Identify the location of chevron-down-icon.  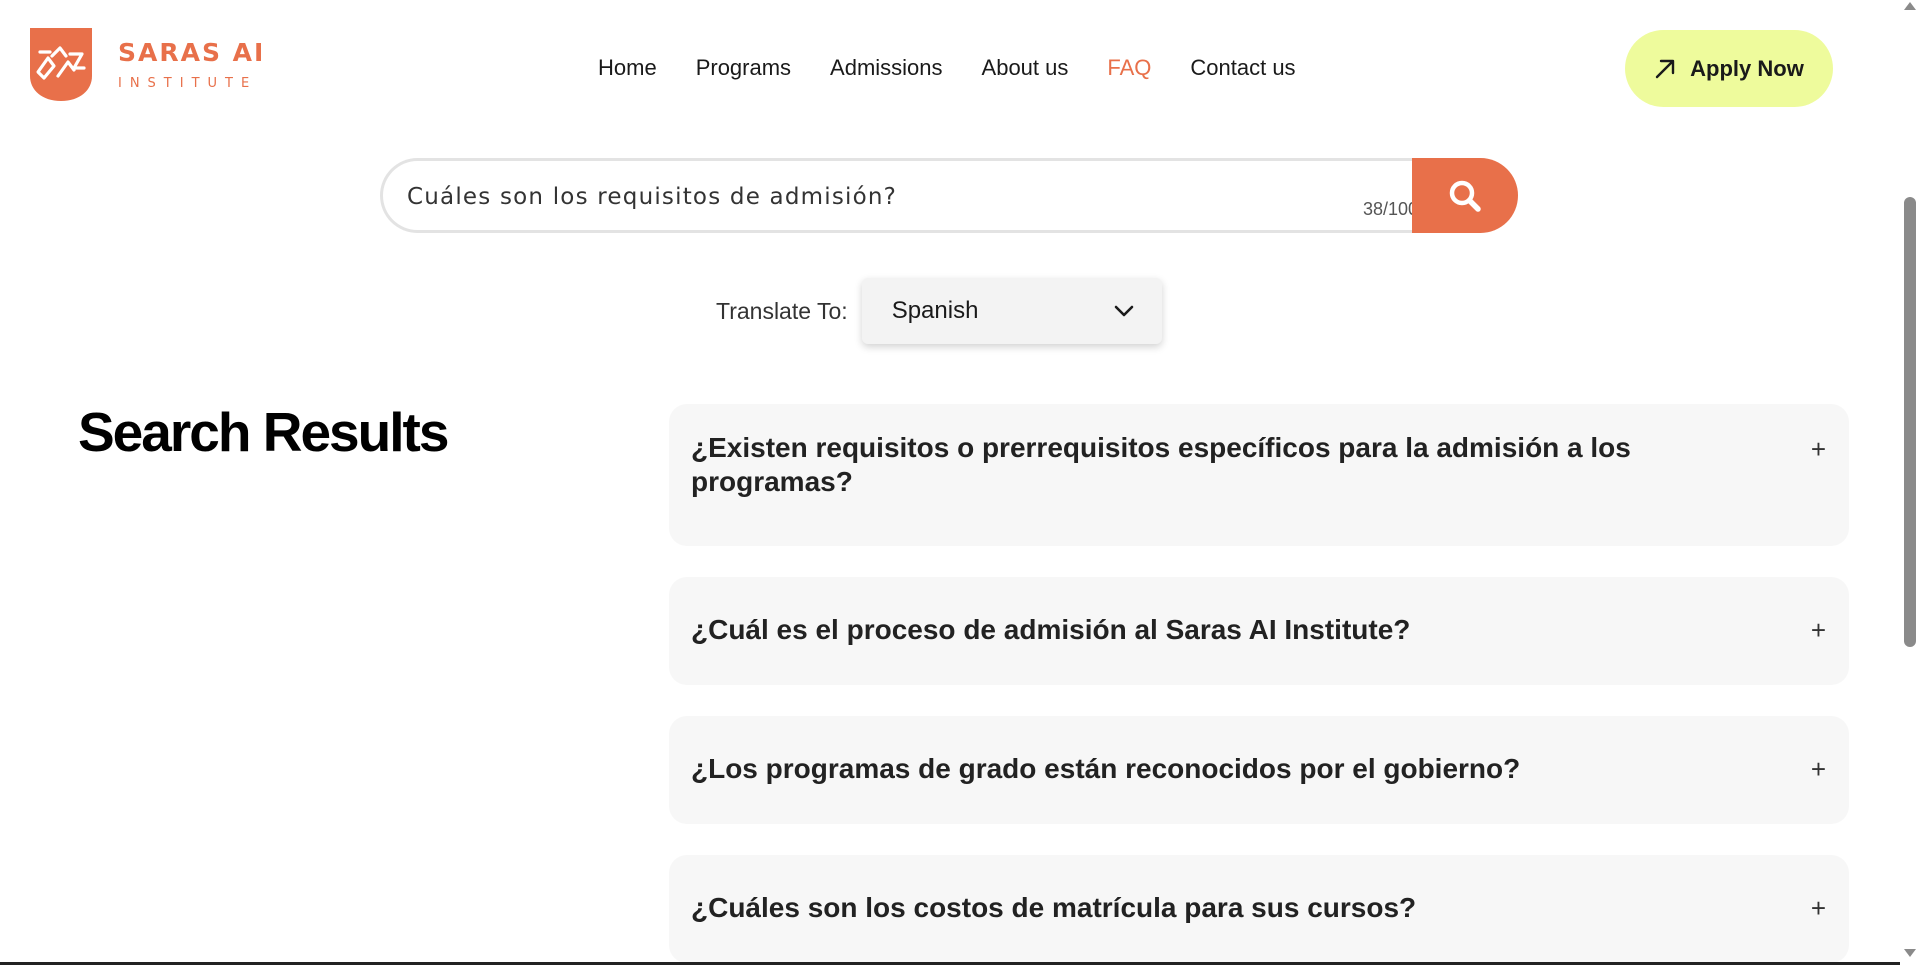
(1123, 311).